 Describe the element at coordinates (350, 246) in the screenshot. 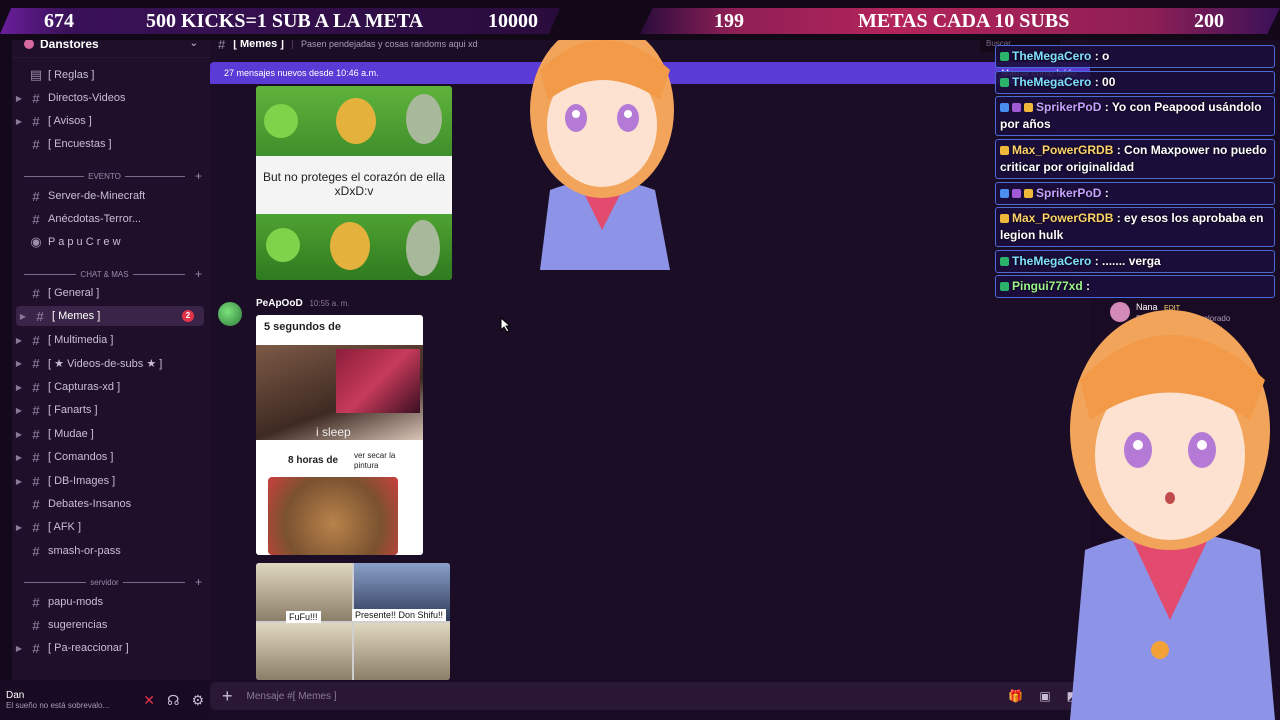

I see `wallnut-shape` at that location.